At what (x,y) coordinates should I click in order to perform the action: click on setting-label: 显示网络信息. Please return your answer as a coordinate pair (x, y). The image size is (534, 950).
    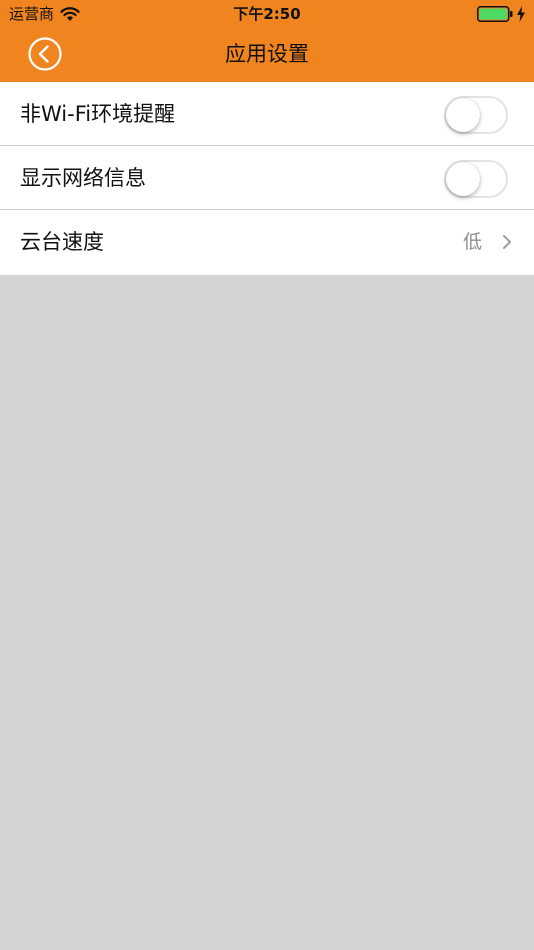
    Looking at the image, I should click on (83, 178).